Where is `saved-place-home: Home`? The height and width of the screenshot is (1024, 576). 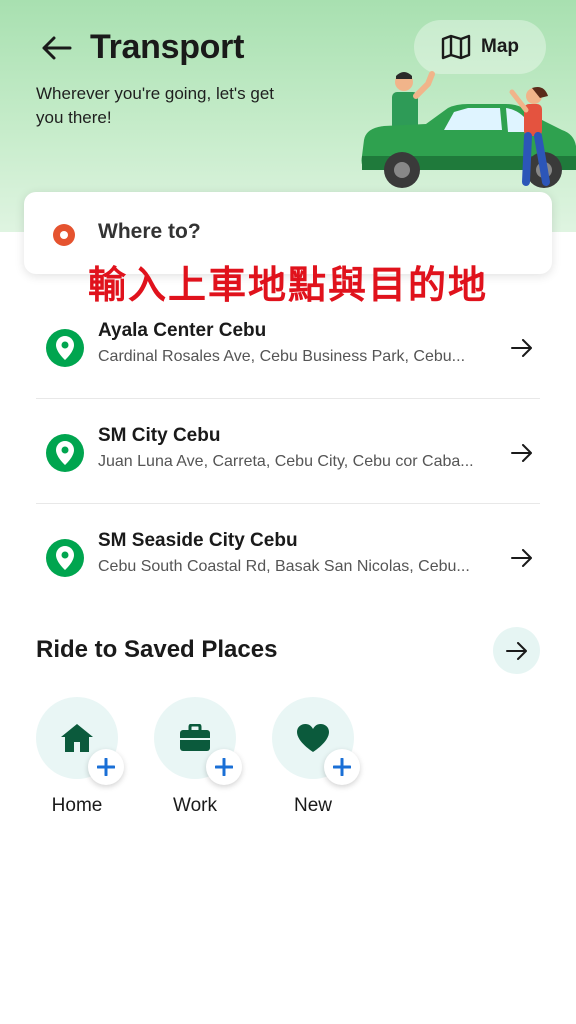
saved-place-home: Home is located at coordinates (95, 762).